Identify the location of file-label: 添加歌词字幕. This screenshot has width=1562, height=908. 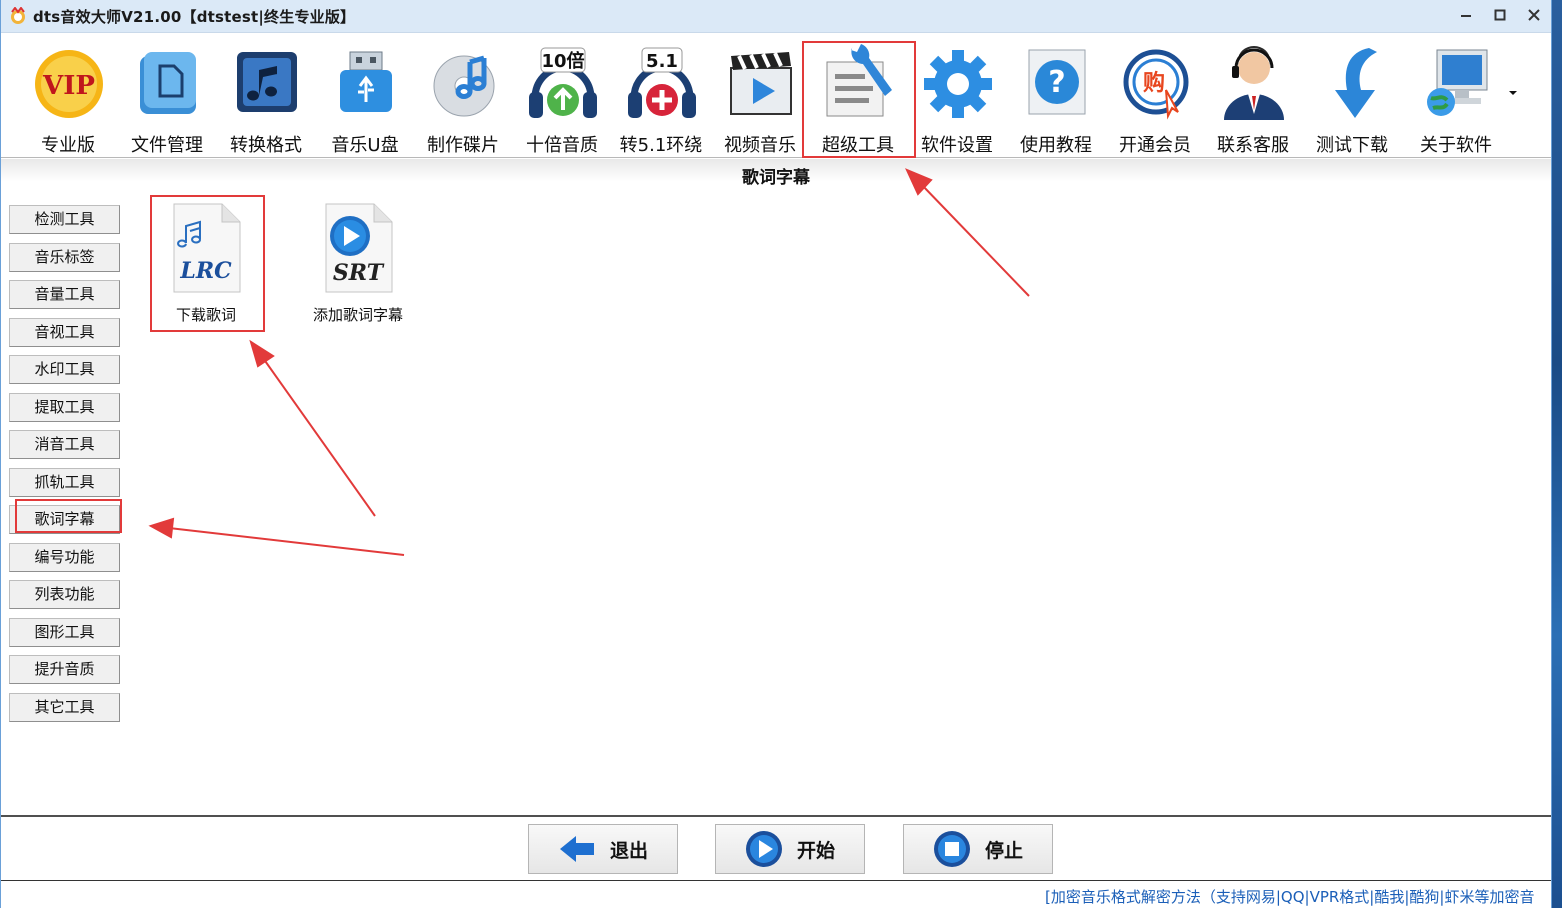
(357, 315).